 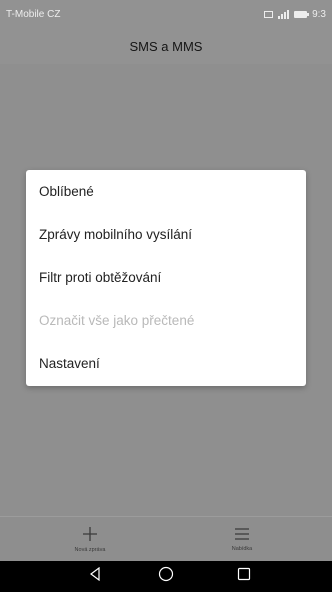 I want to click on menu-button: Nabídka, so click(x=242, y=539).